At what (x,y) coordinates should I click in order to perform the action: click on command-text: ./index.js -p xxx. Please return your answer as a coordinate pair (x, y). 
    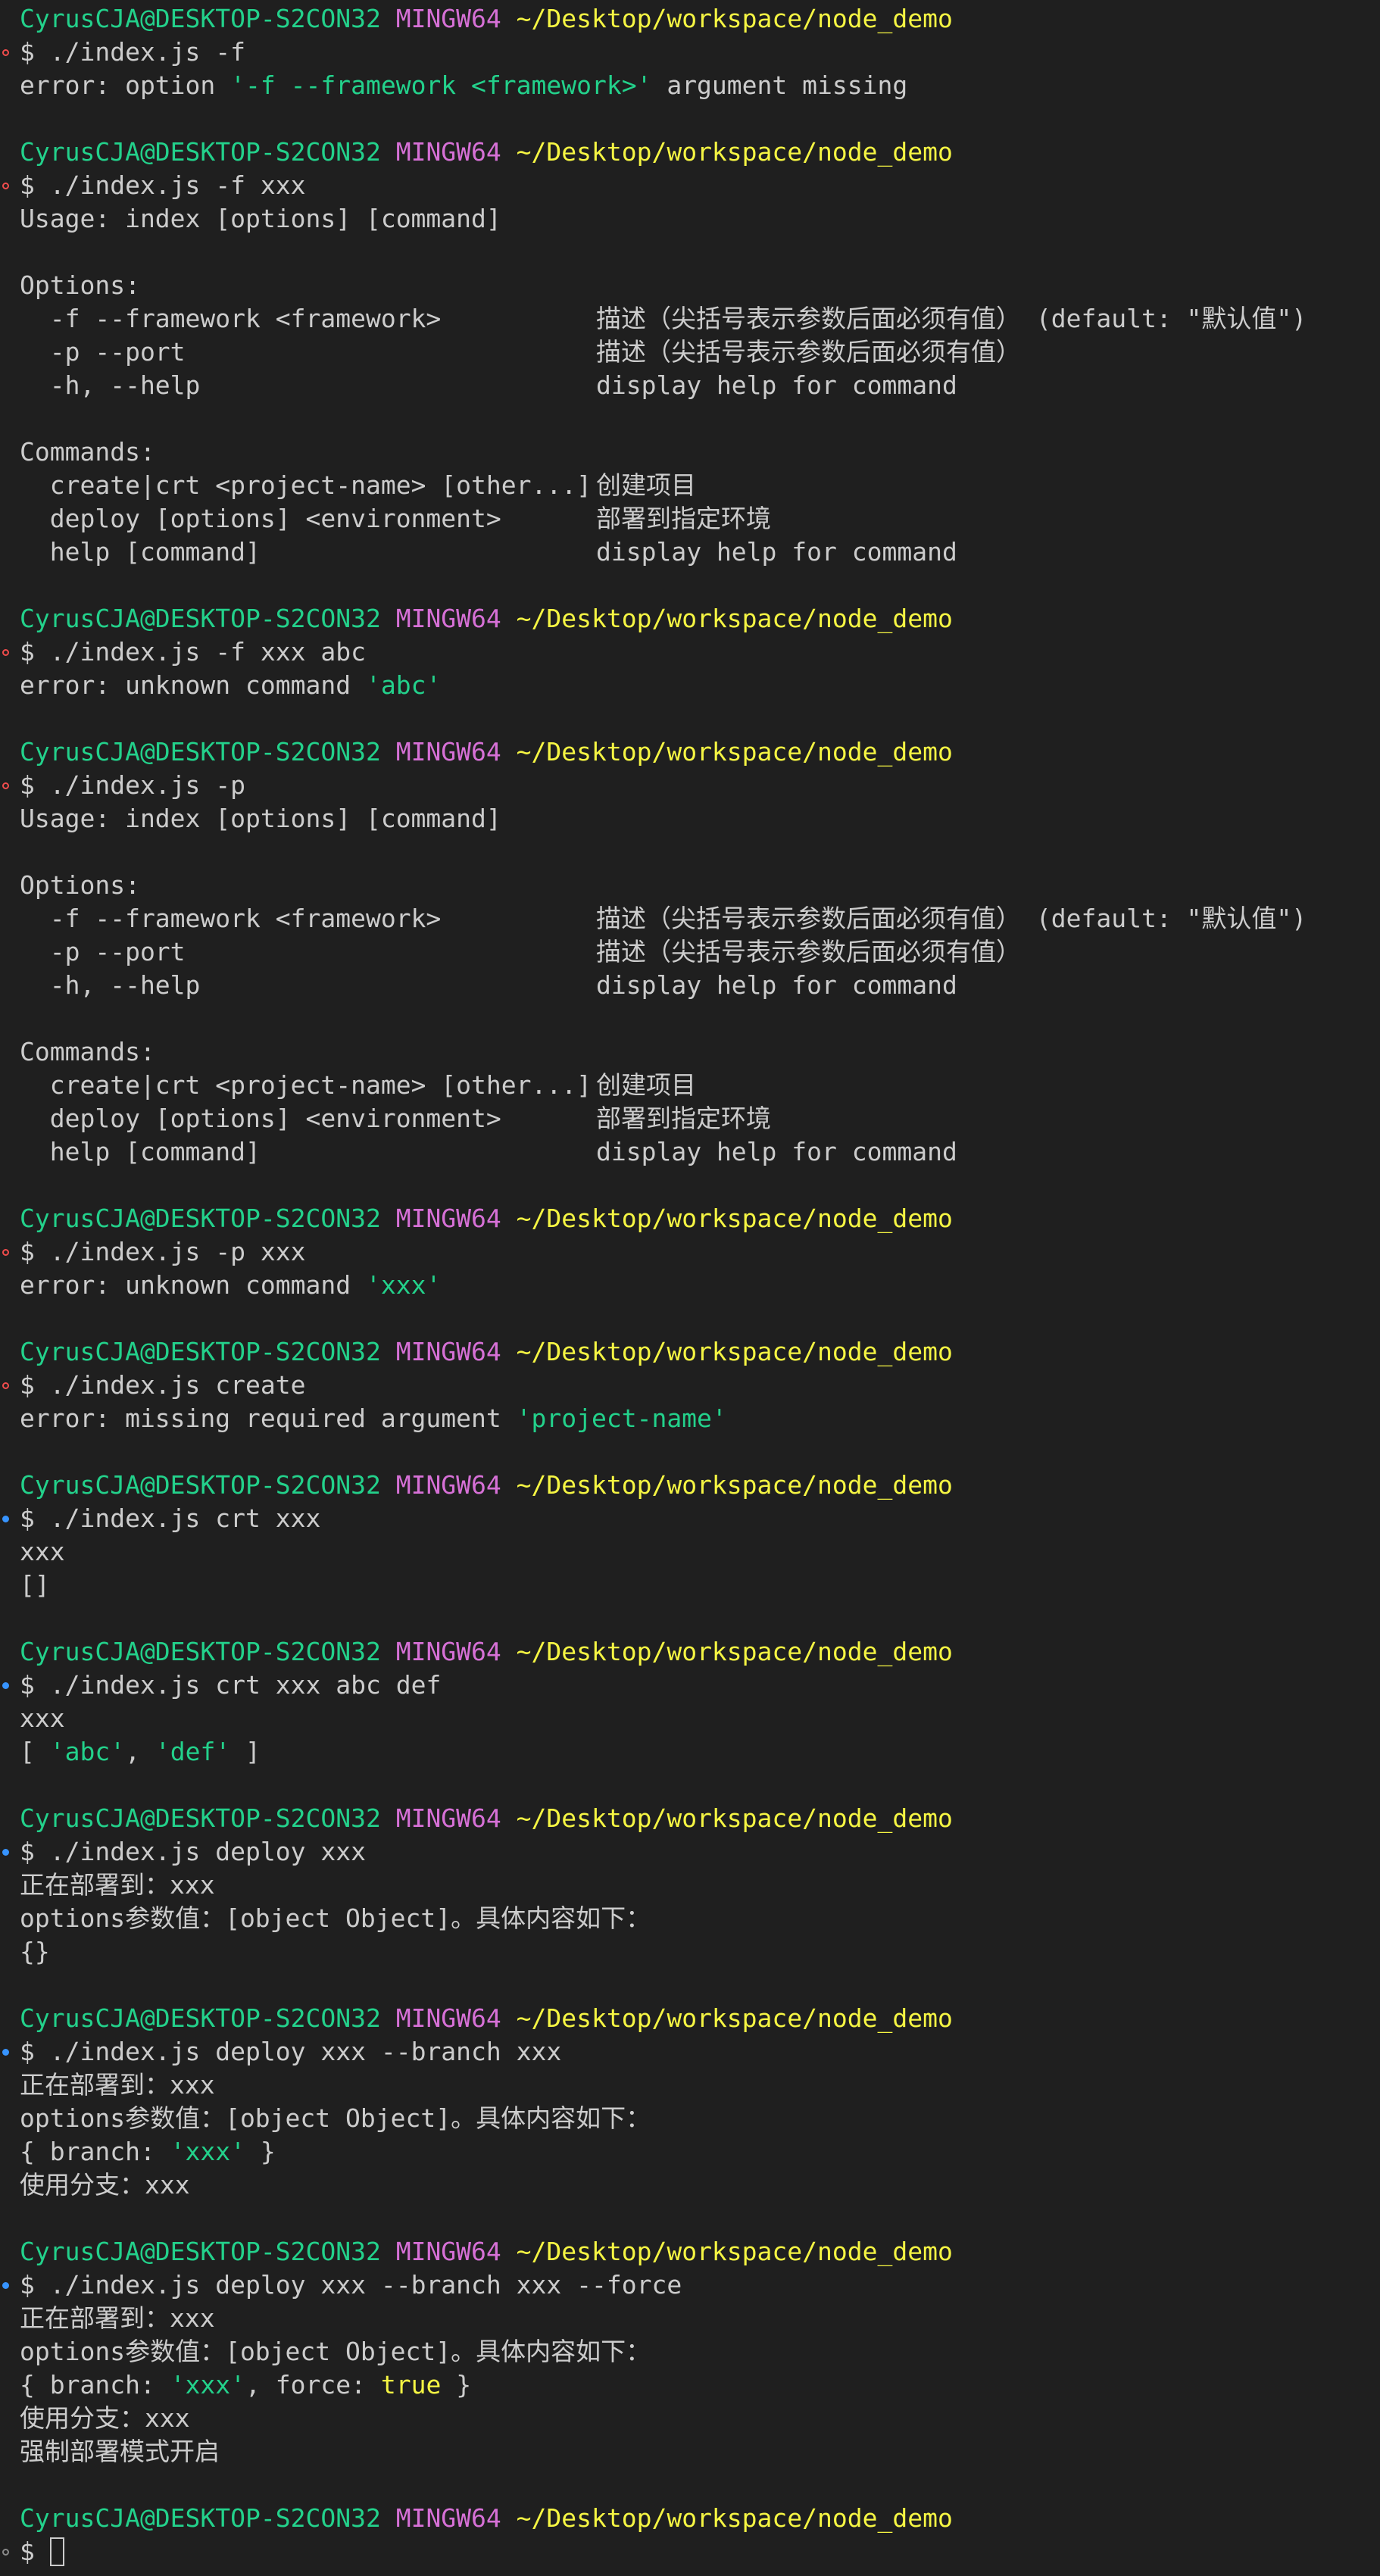
    Looking at the image, I should click on (177, 1251).